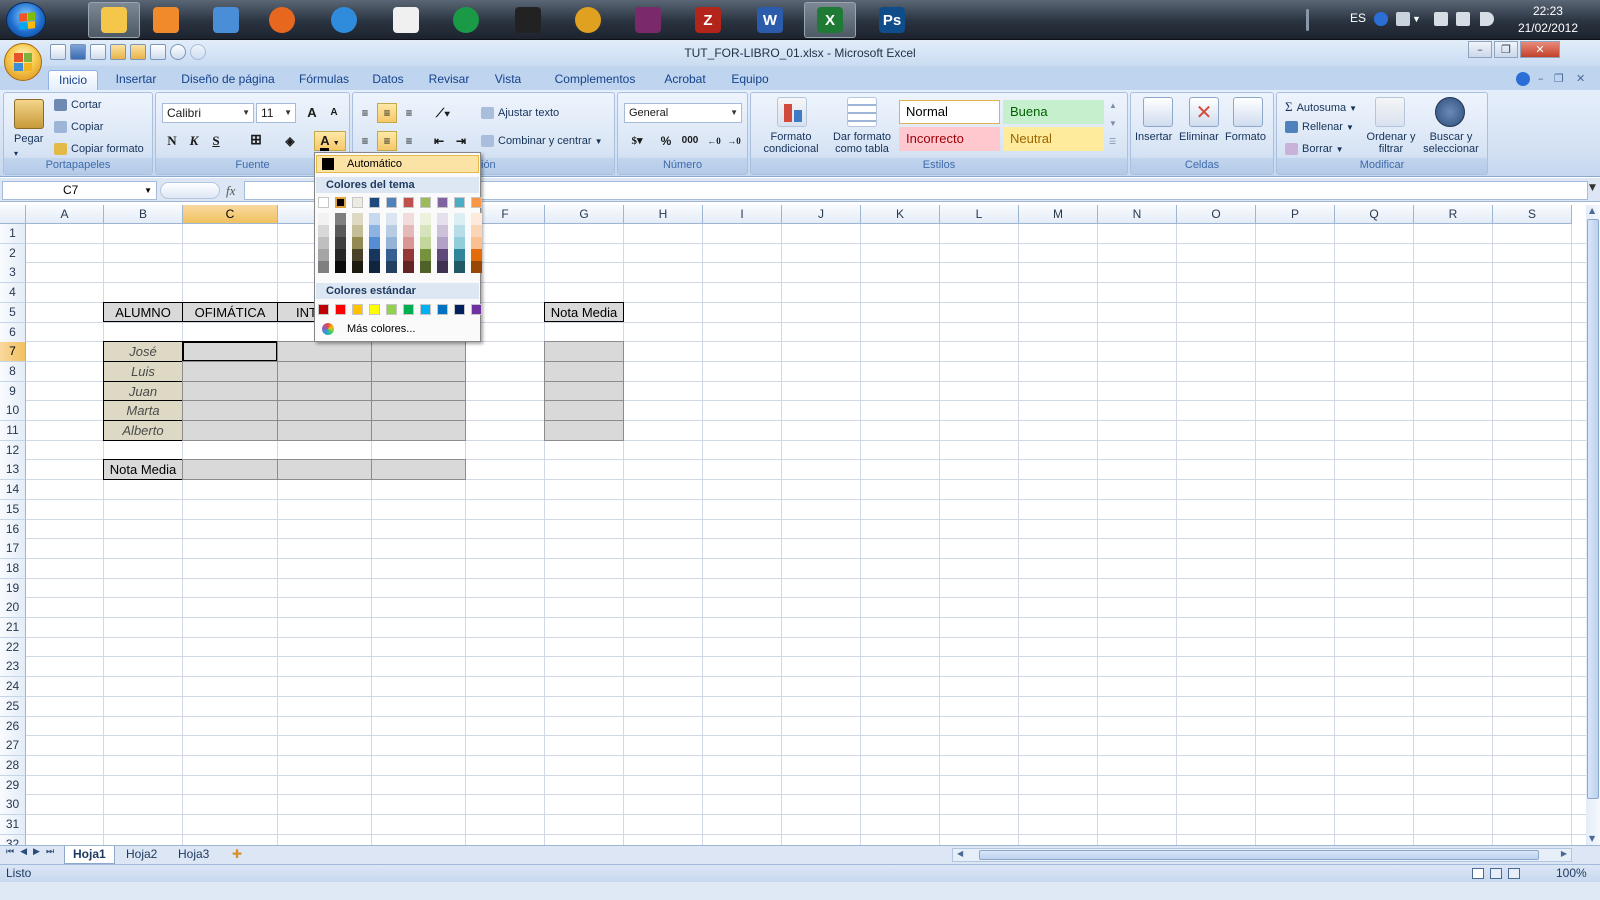  I want to click on scroll-down-icon: ▼, so click(1592, 838).